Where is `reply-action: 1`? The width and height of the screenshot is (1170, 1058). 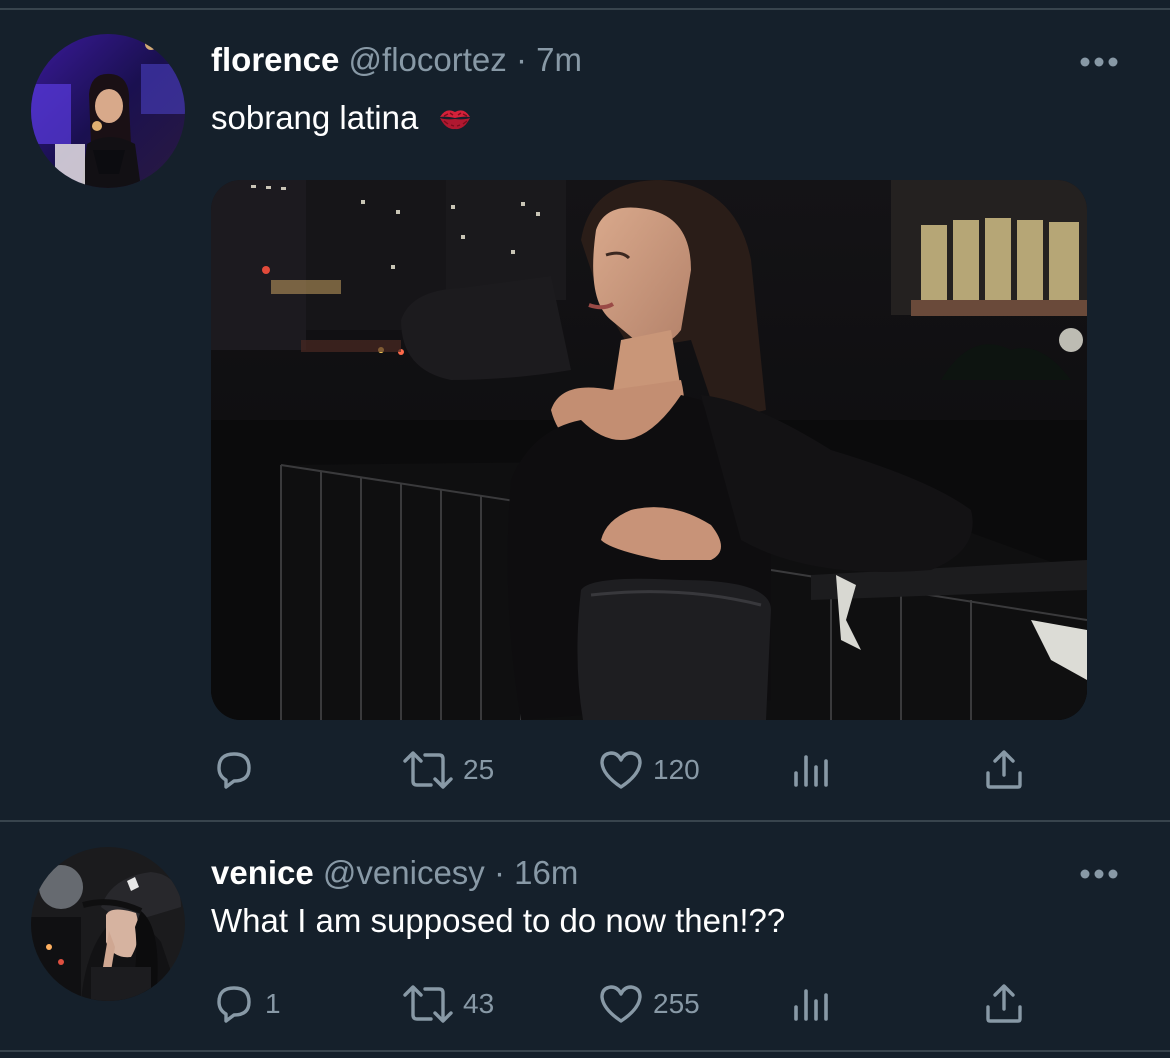 reply-action: 1 is located at coordinates (246, 1004).